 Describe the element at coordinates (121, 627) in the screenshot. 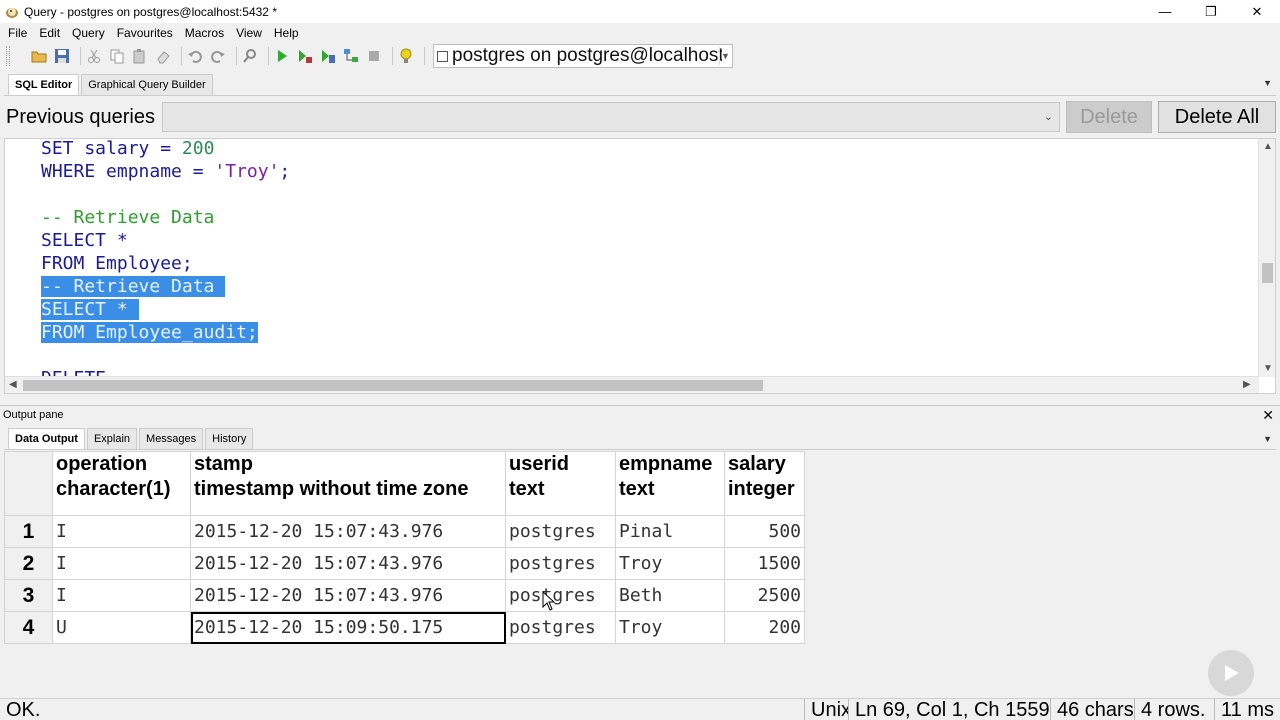

I see `cell-operation: U` at that location.